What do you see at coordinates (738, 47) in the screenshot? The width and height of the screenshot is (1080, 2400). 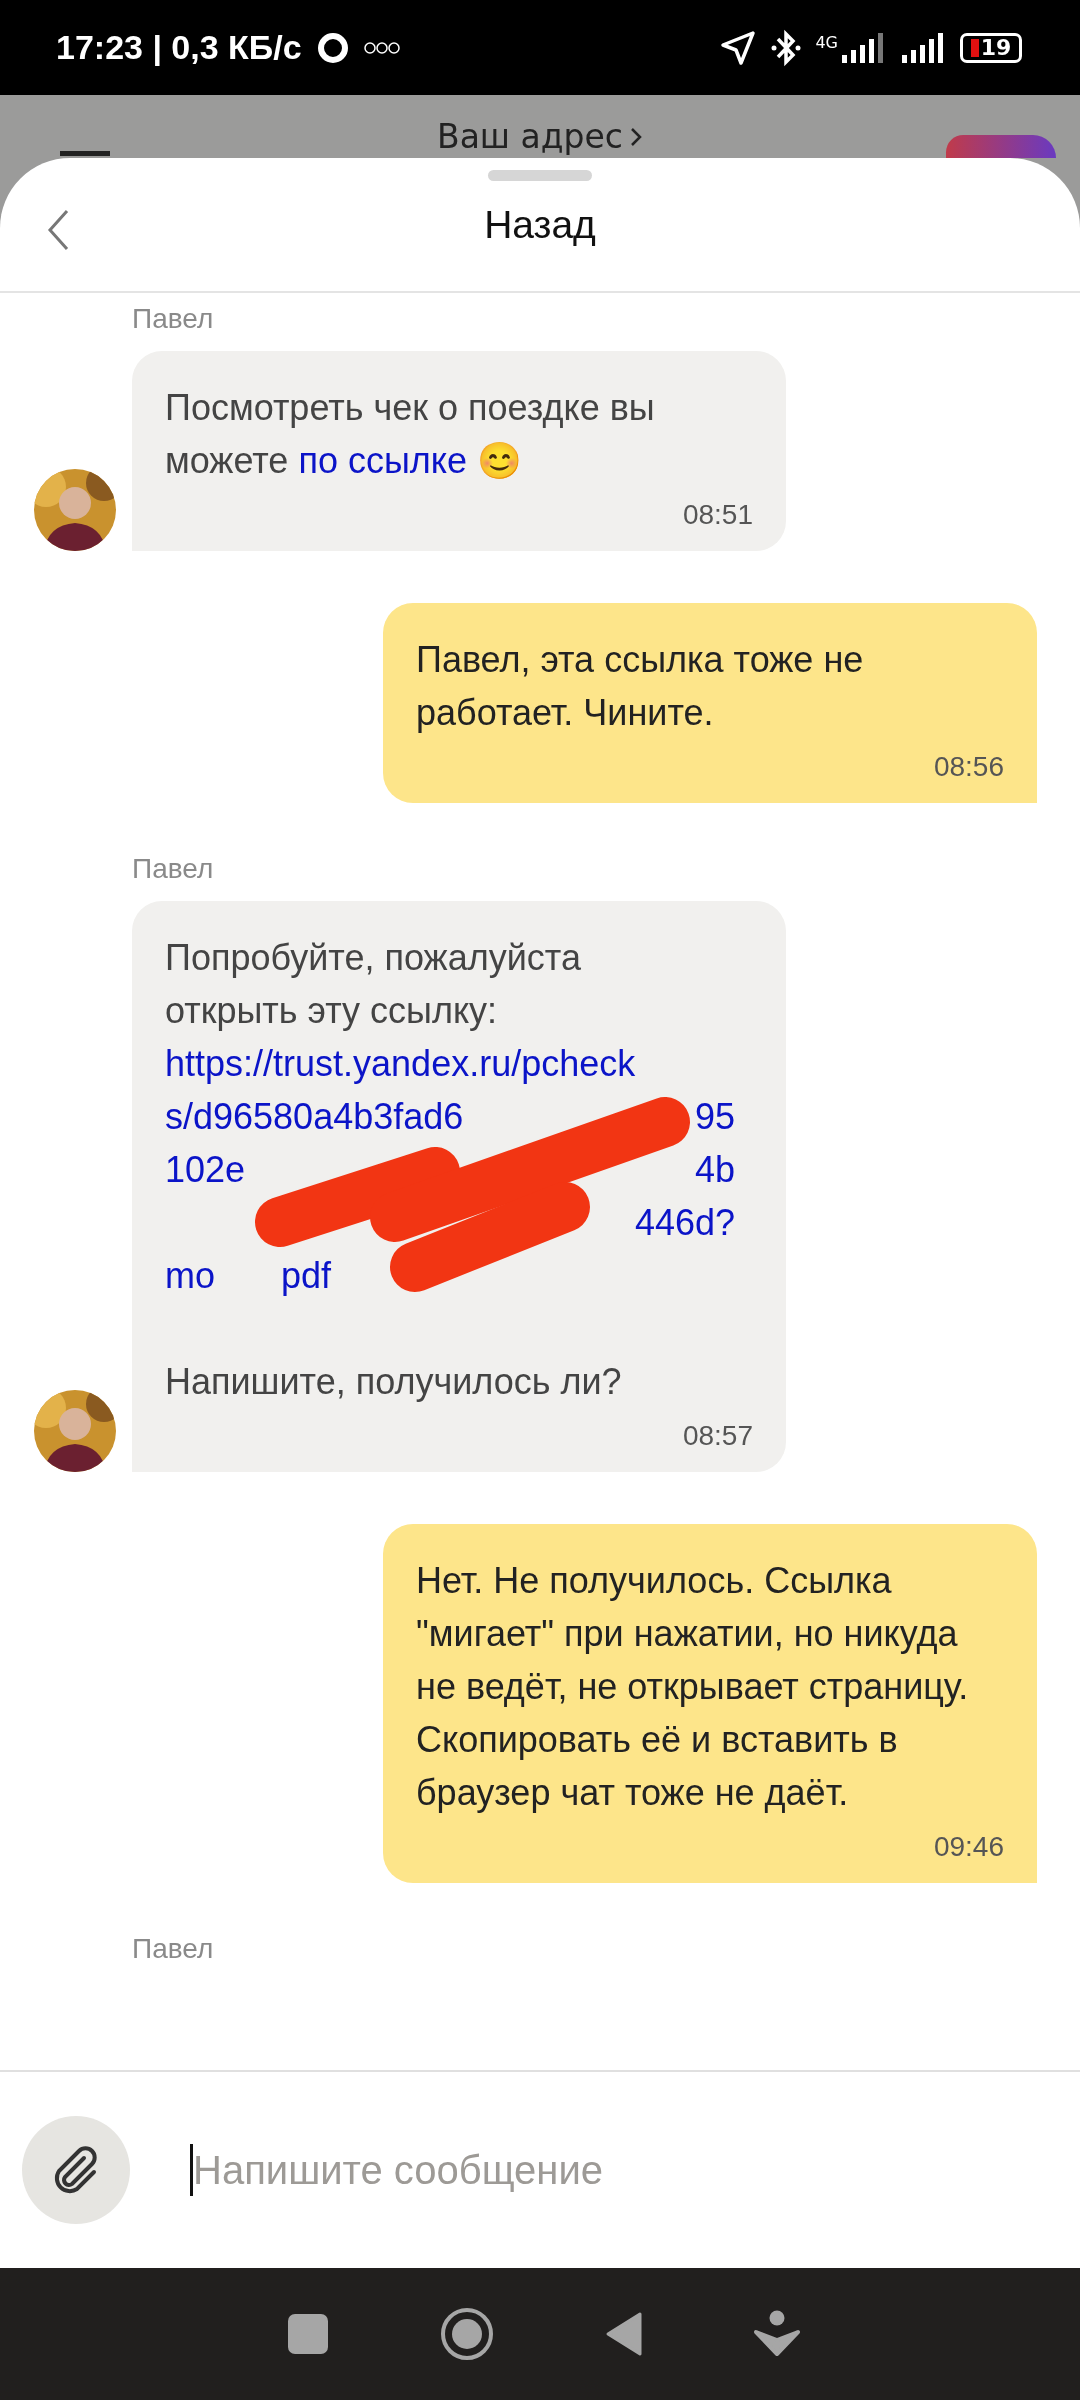 I see `location-icon` at bounding box center [738, 47].